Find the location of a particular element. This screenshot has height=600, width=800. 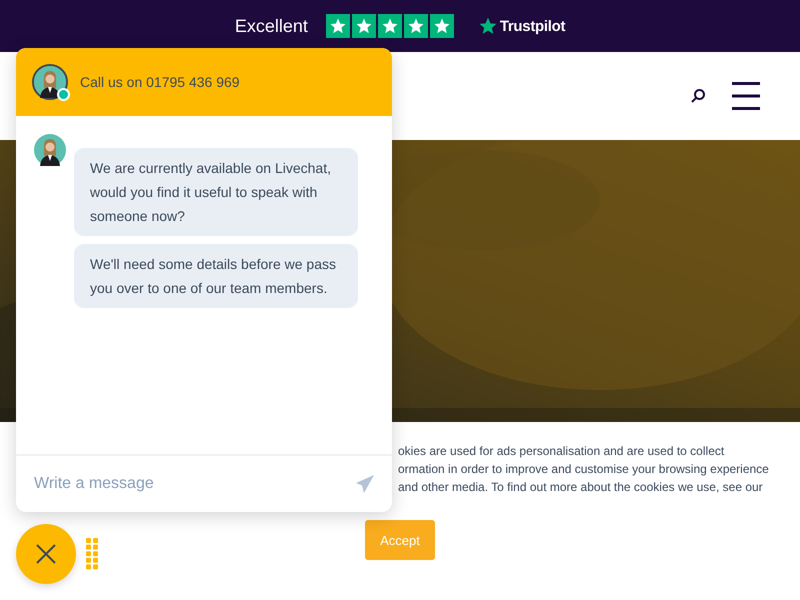

menu-icon is located at coordinates (746, 96).